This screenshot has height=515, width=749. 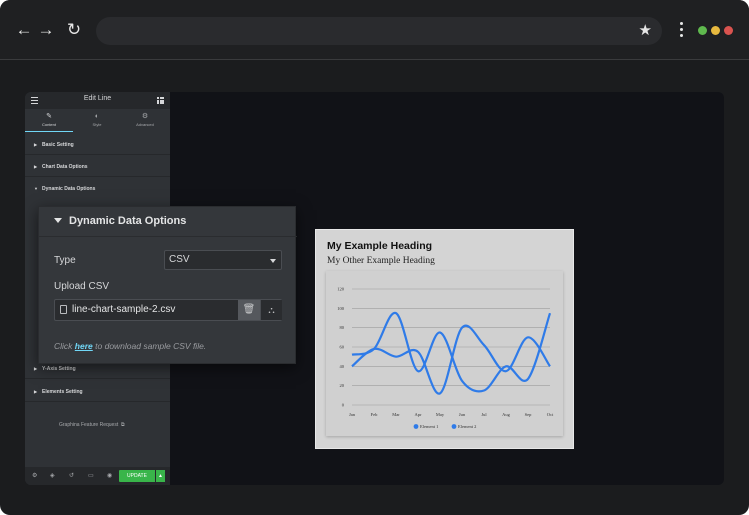 What do you see at coordinates (342, 347) in the screenshot?
I see `y-tick-label: 60` at bounding box center [342, 347].